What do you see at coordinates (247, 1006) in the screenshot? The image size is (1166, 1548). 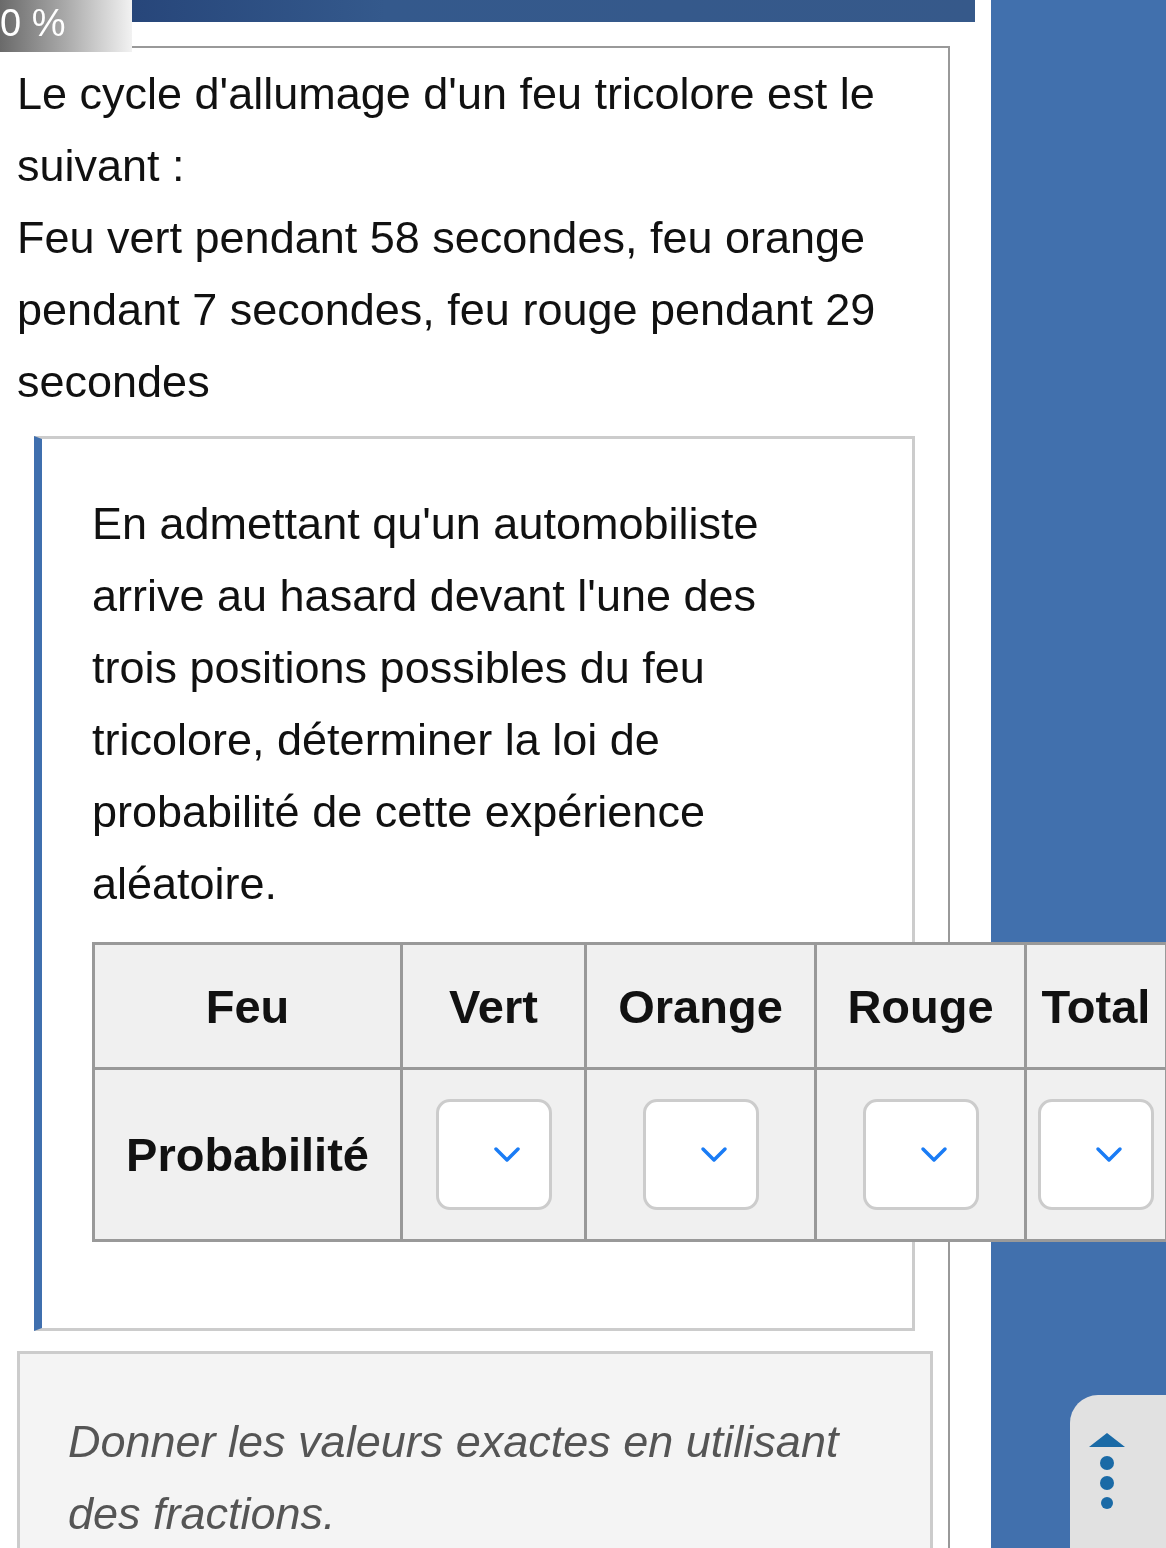 I see `column-header: Feu` at bounding box center [247, 1006].